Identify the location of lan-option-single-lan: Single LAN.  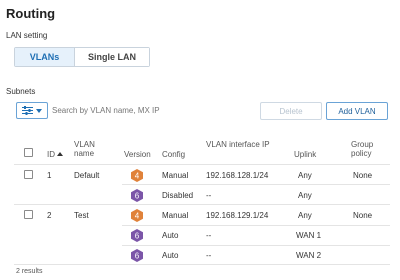
(112, 57).